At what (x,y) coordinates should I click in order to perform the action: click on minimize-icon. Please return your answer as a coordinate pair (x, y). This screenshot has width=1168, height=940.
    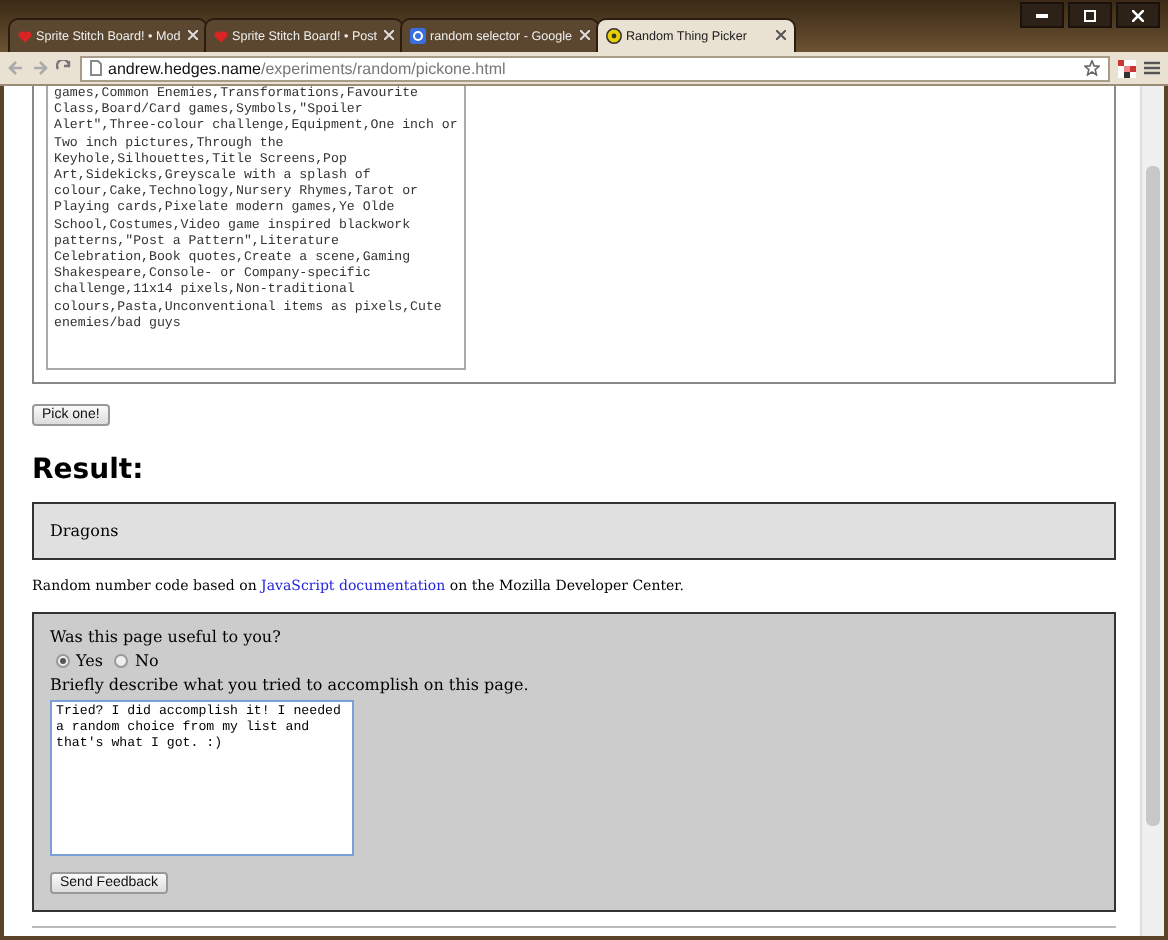
    Looking at the image, I should click on (1042, 15).